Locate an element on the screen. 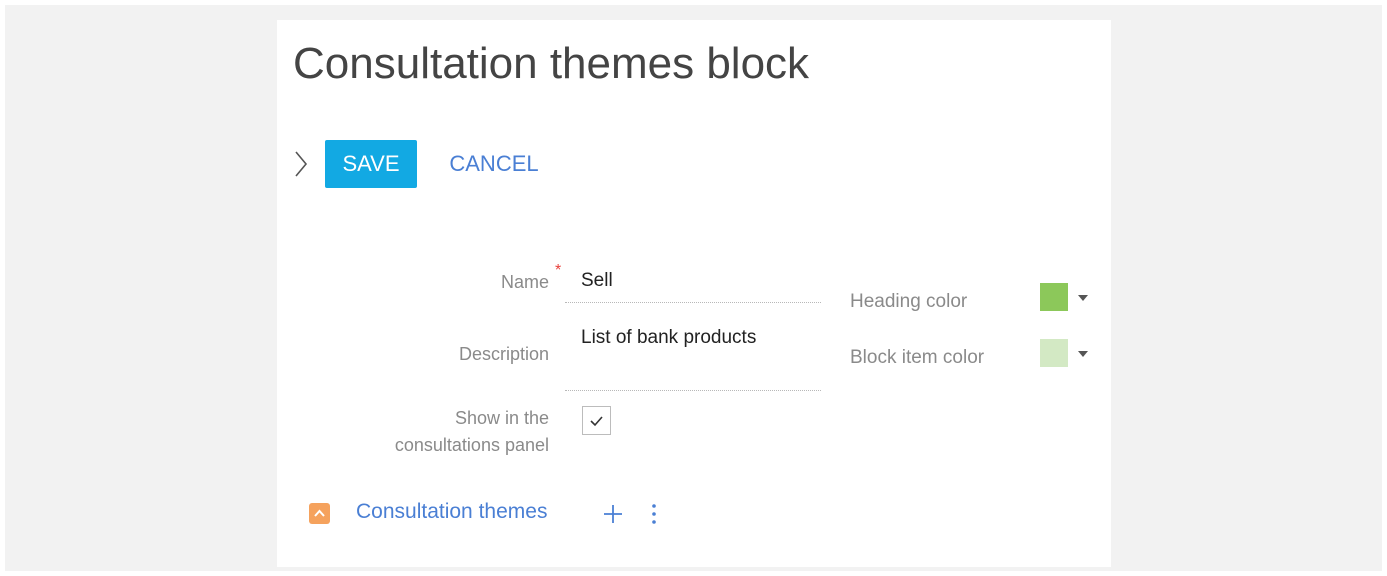  required-indicator: * is located at coordinates (558, 270).